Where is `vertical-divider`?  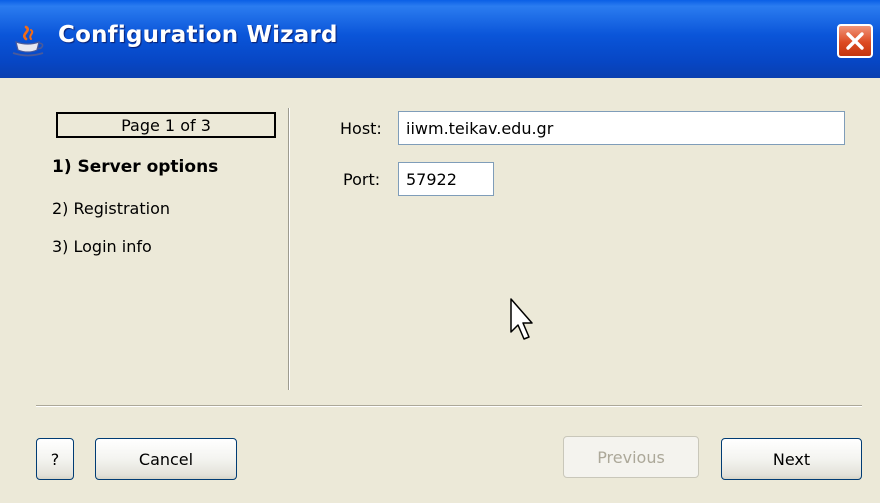 vertical-divider is located at coordinates (289, 249).